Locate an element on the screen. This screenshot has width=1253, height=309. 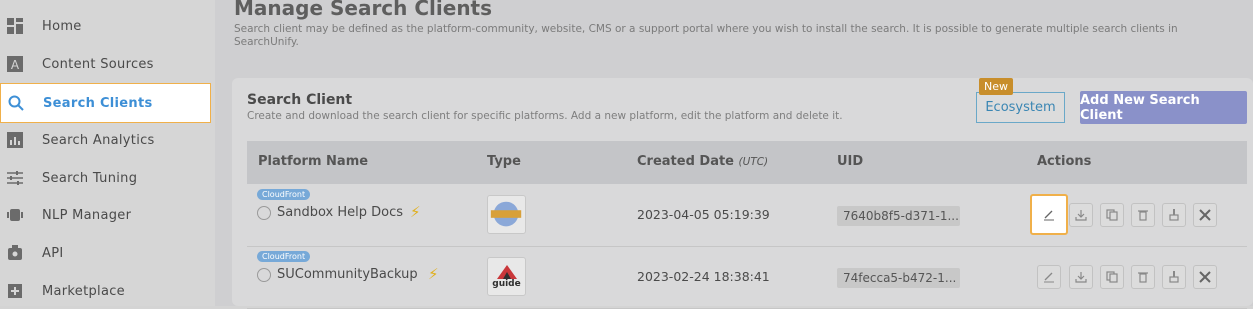
sidebar-item-search-analytics: Search Analytics is located at coordinates (105, 140).